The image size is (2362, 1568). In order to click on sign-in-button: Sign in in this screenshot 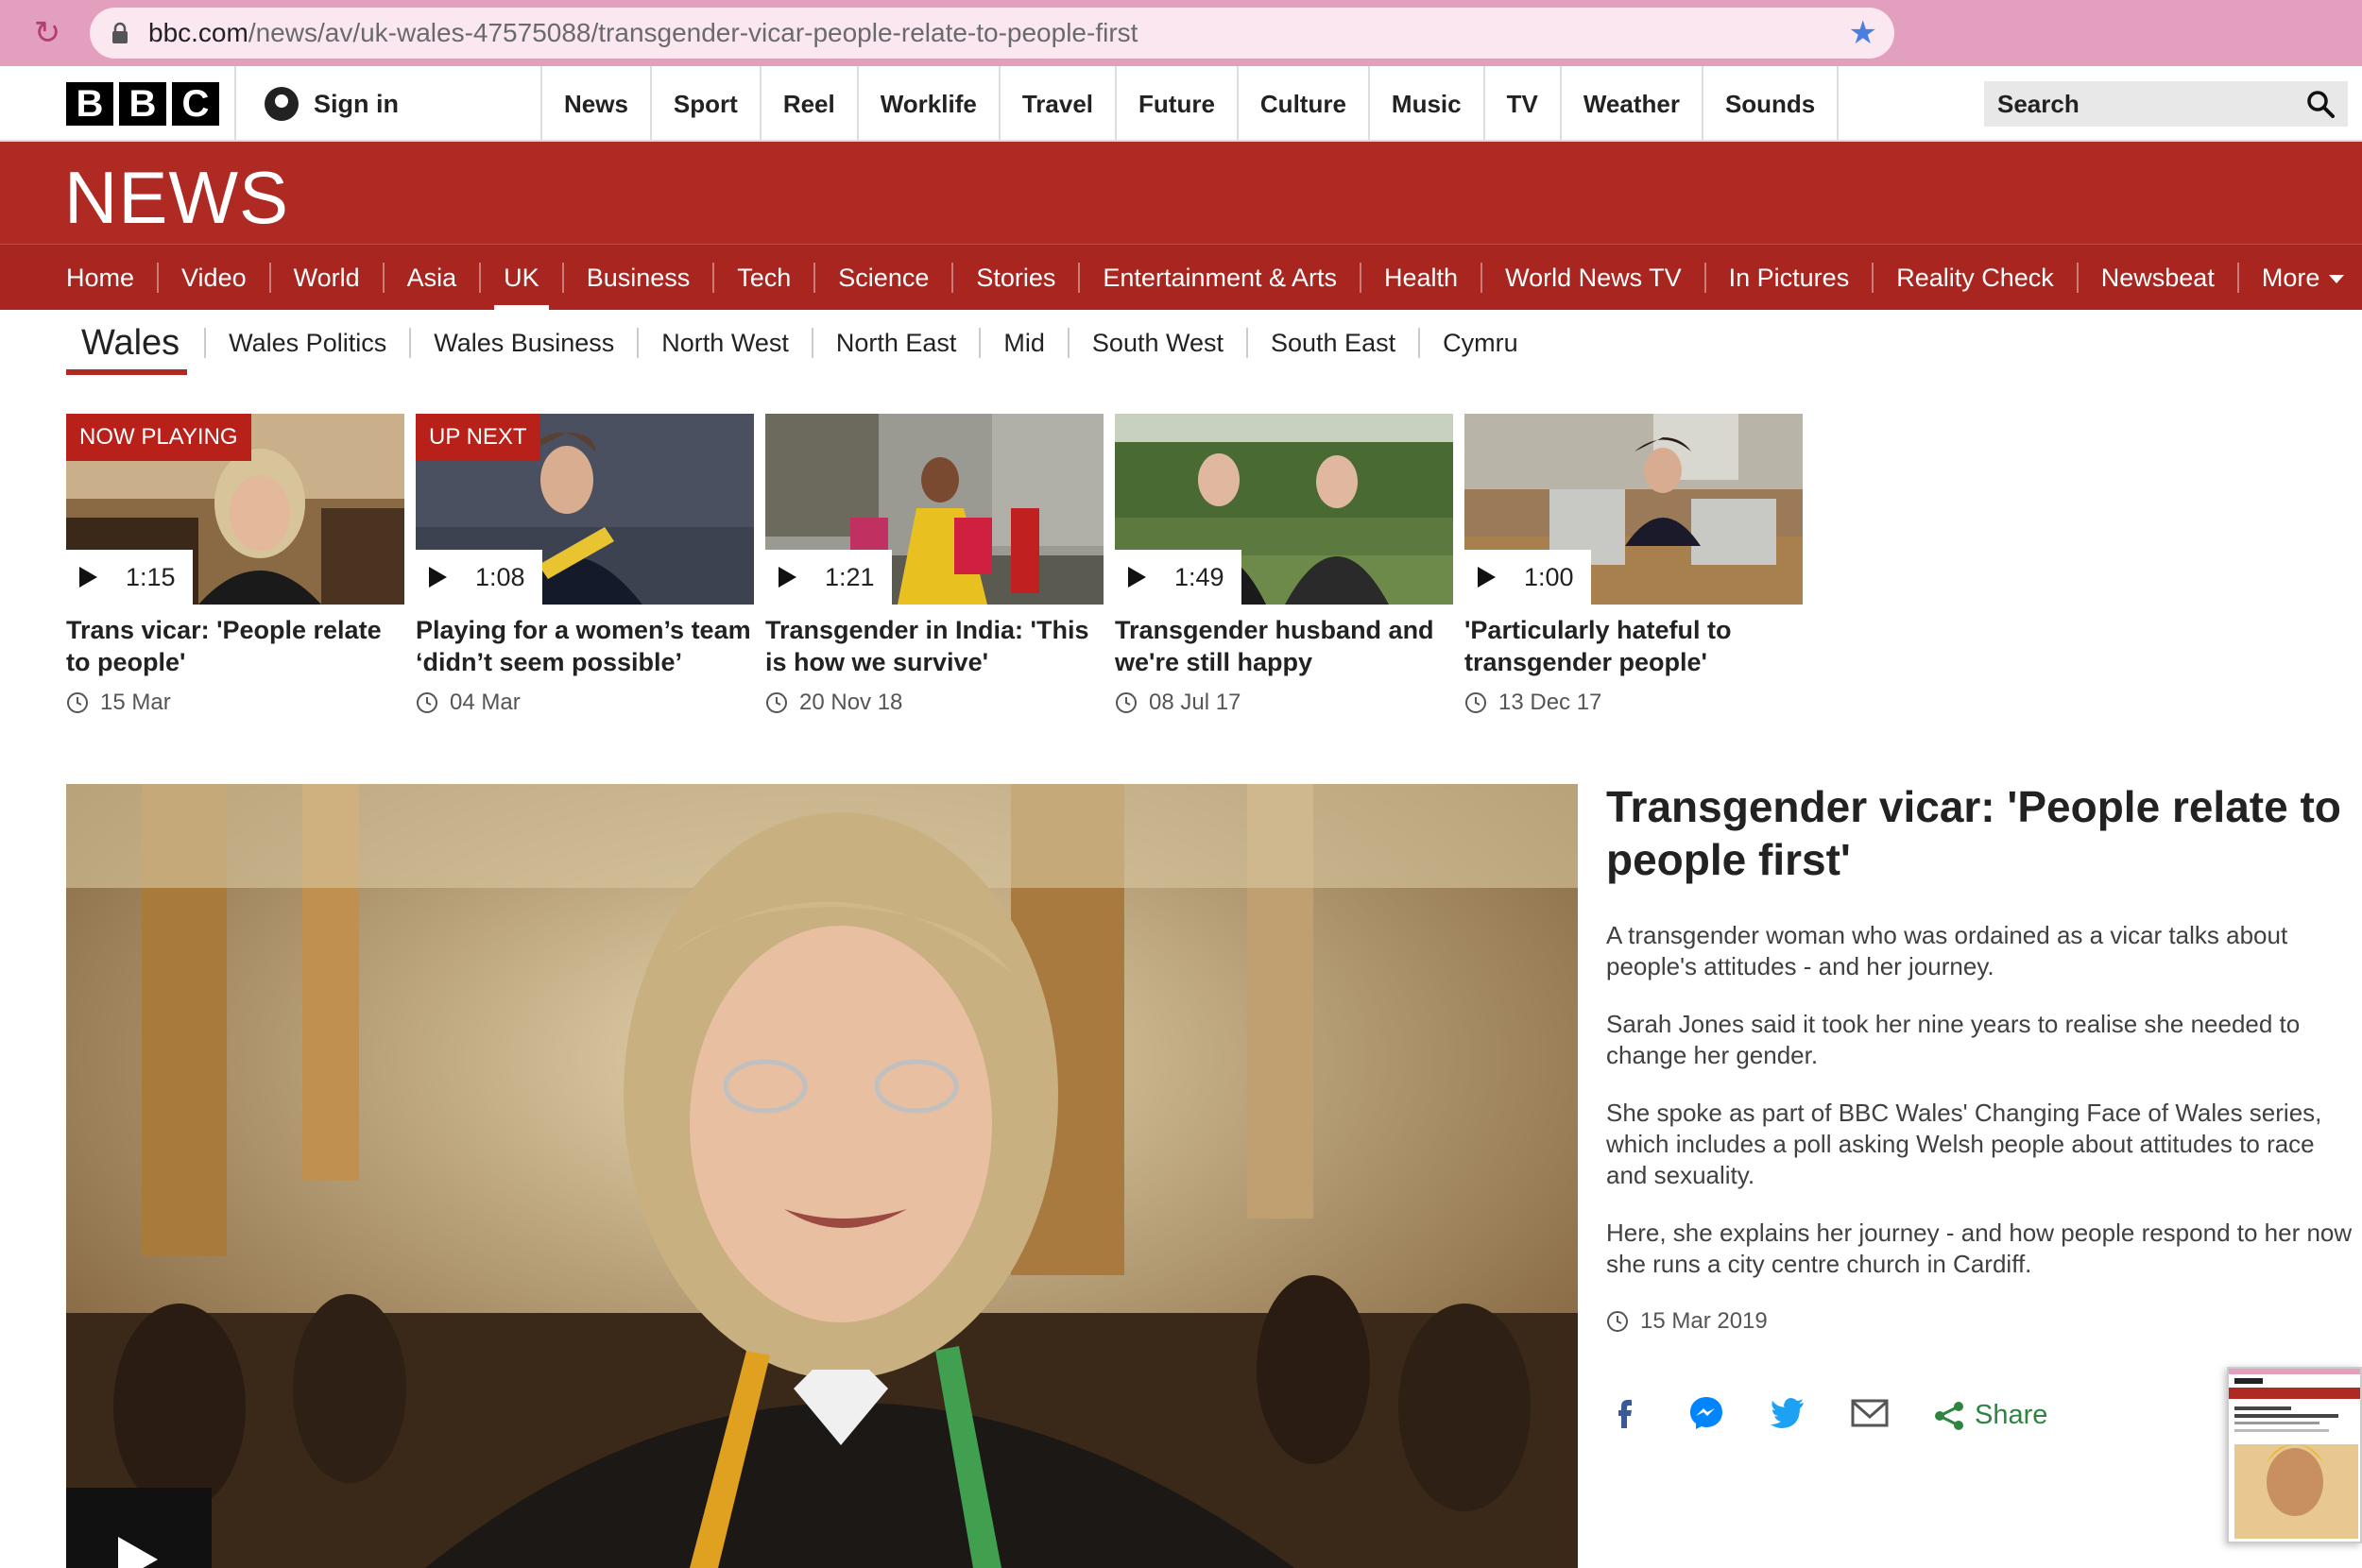, I will do `click(387, 104)`.